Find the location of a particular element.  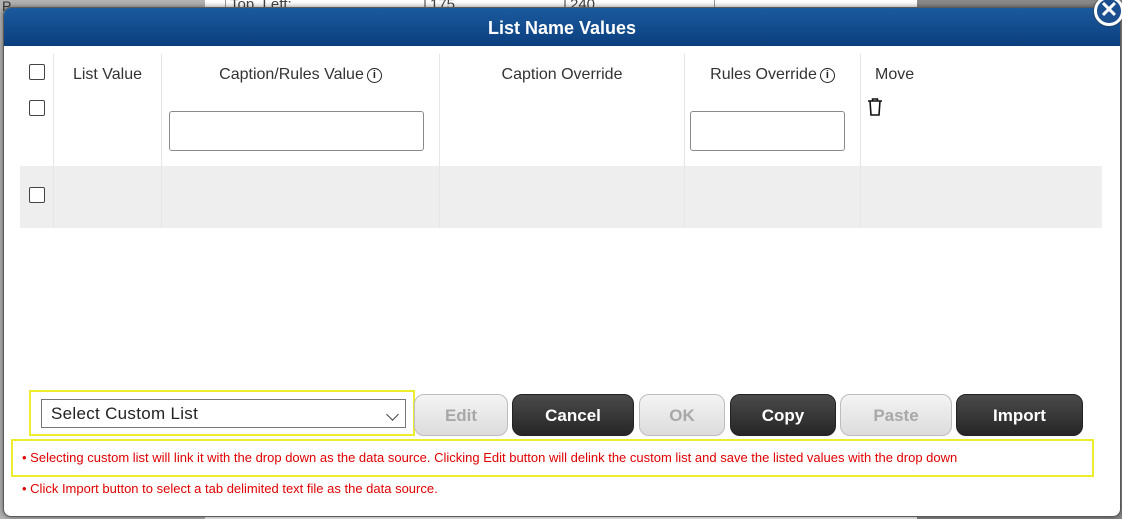

cancel-button: Cancel is located at coordinates (573, 415).